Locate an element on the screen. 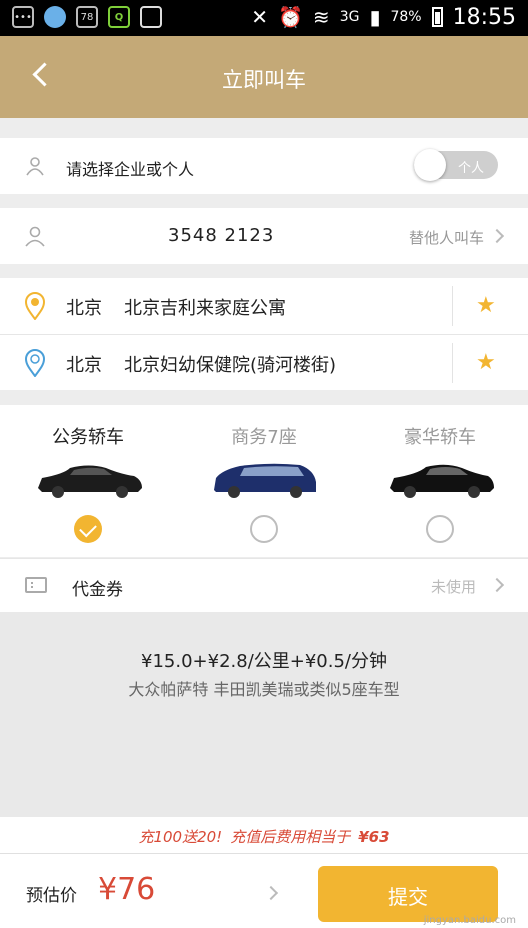  car-option-sedan: 公务轿车 is located at coordinates (88, 481).